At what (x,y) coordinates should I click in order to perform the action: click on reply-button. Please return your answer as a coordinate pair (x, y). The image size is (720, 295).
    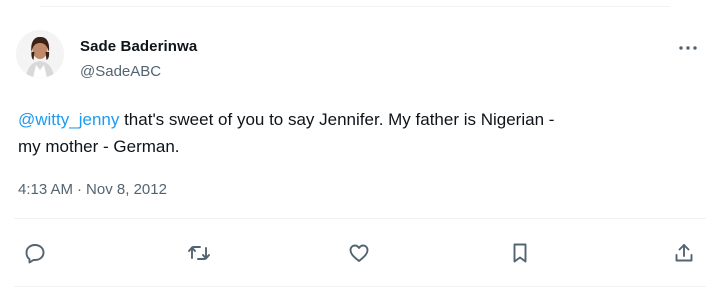
    Looking at the image, I should click on (35, 253).